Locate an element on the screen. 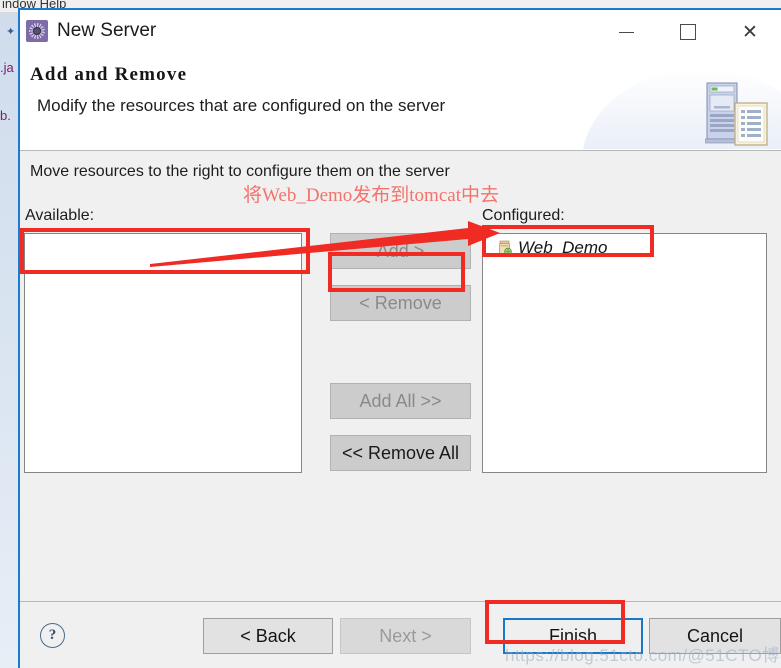 The height and width of the screenshot is (668, 781). dialog-titlebar: New Server ✕ is located at coordinates (400, 36).